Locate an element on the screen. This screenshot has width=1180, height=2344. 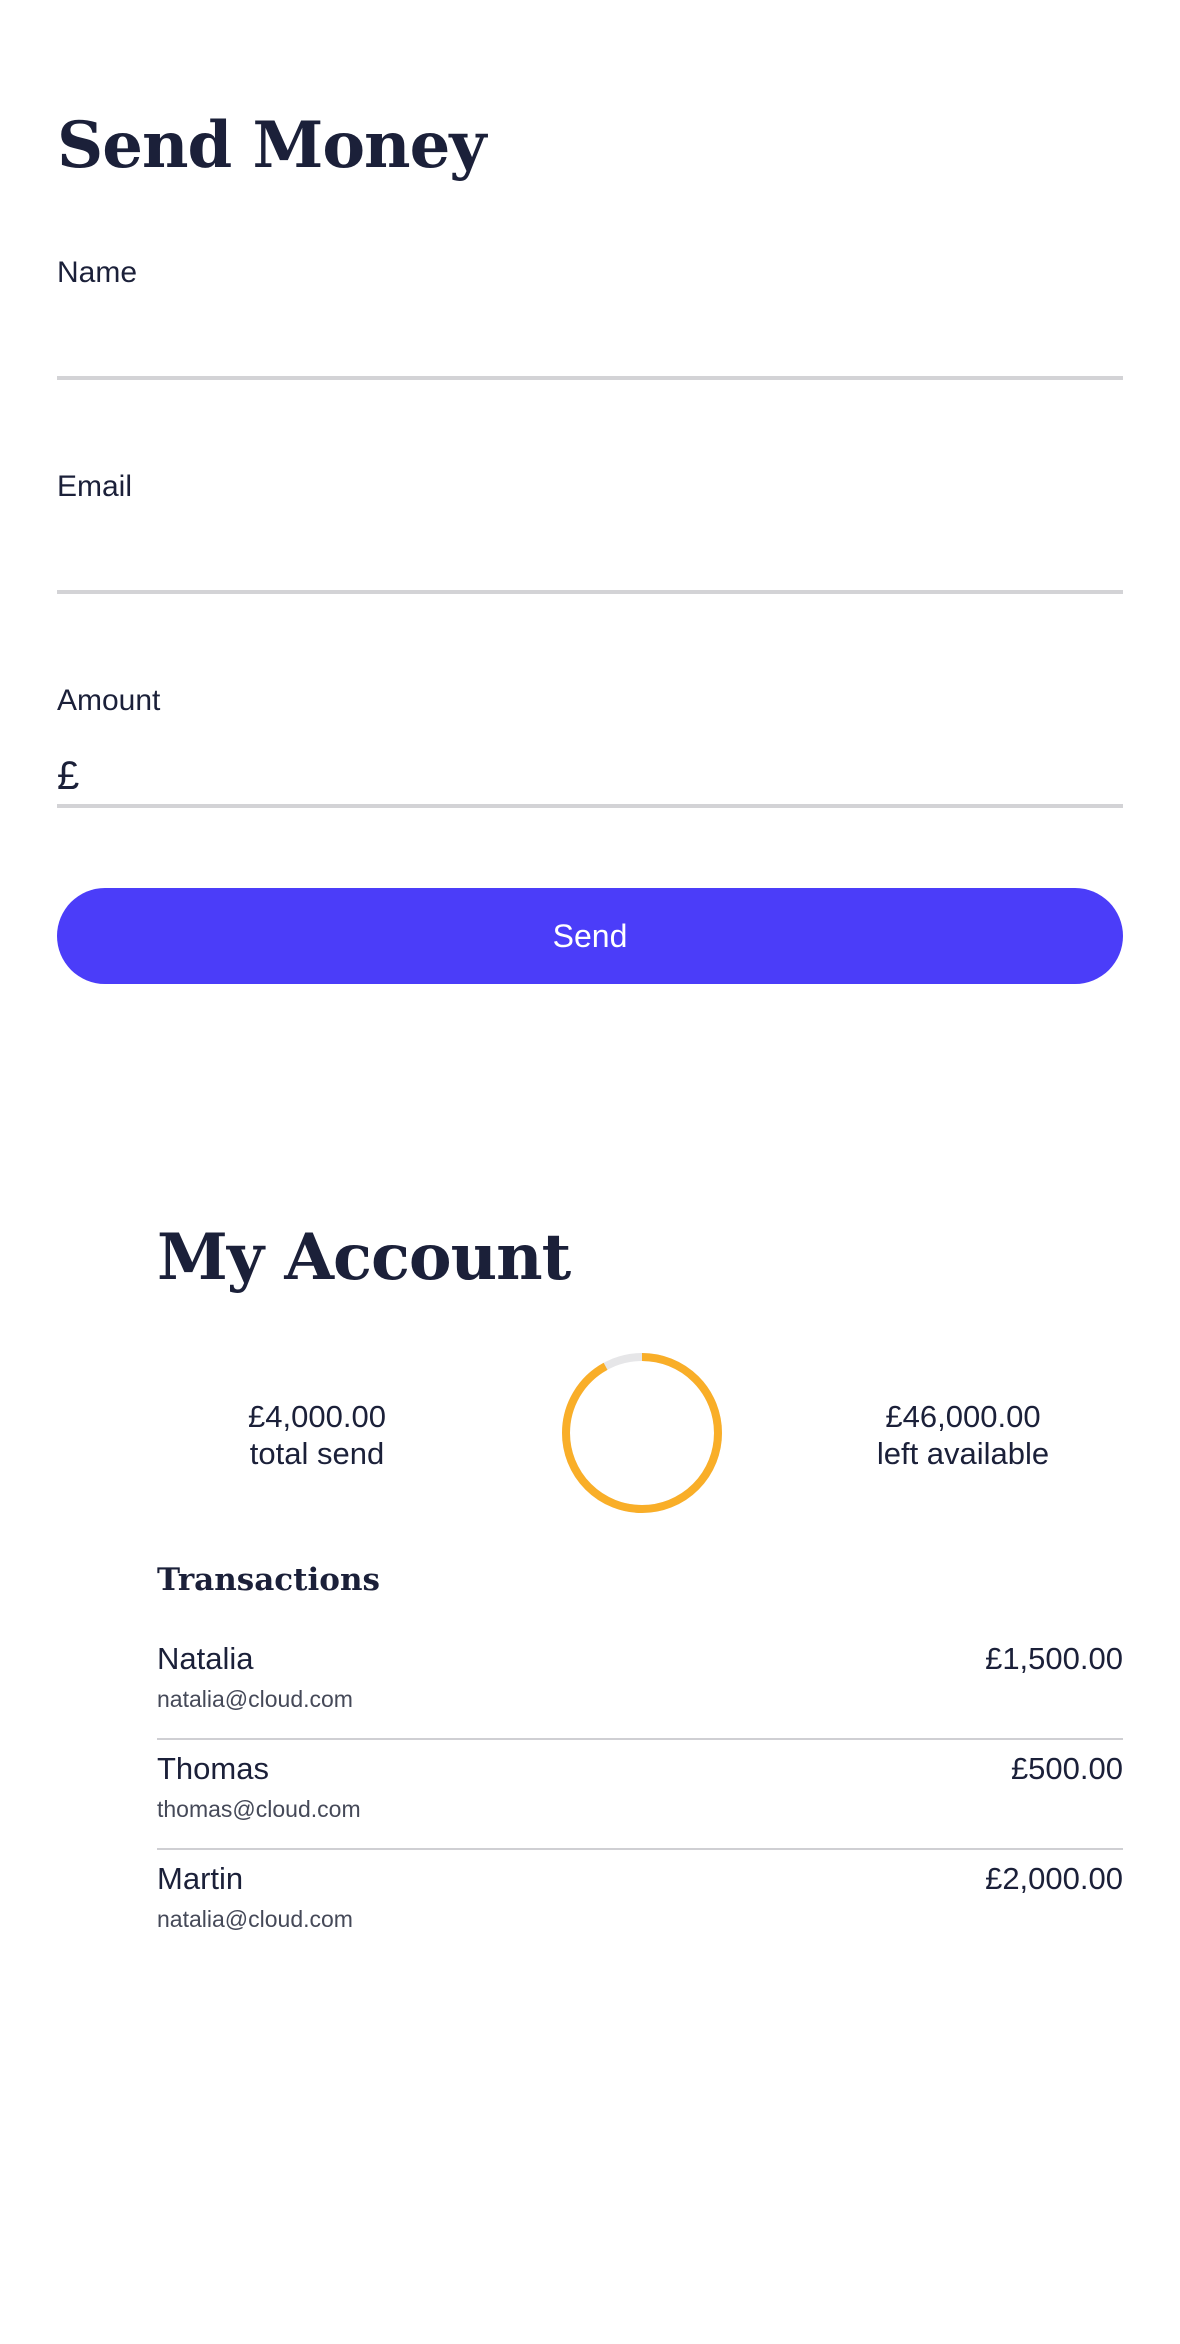
amount-label: Amount is located at coordinates (109, 700).